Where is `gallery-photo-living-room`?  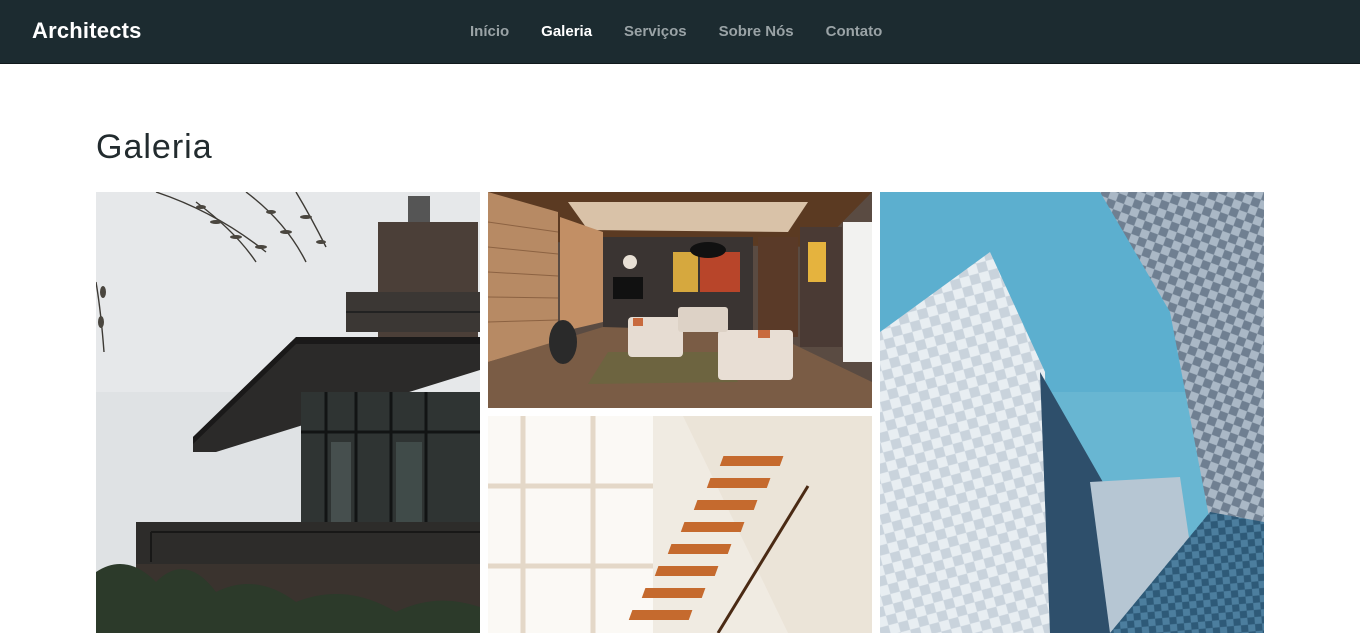
gallery-photo-living-room is located at coordinates (680, 300).